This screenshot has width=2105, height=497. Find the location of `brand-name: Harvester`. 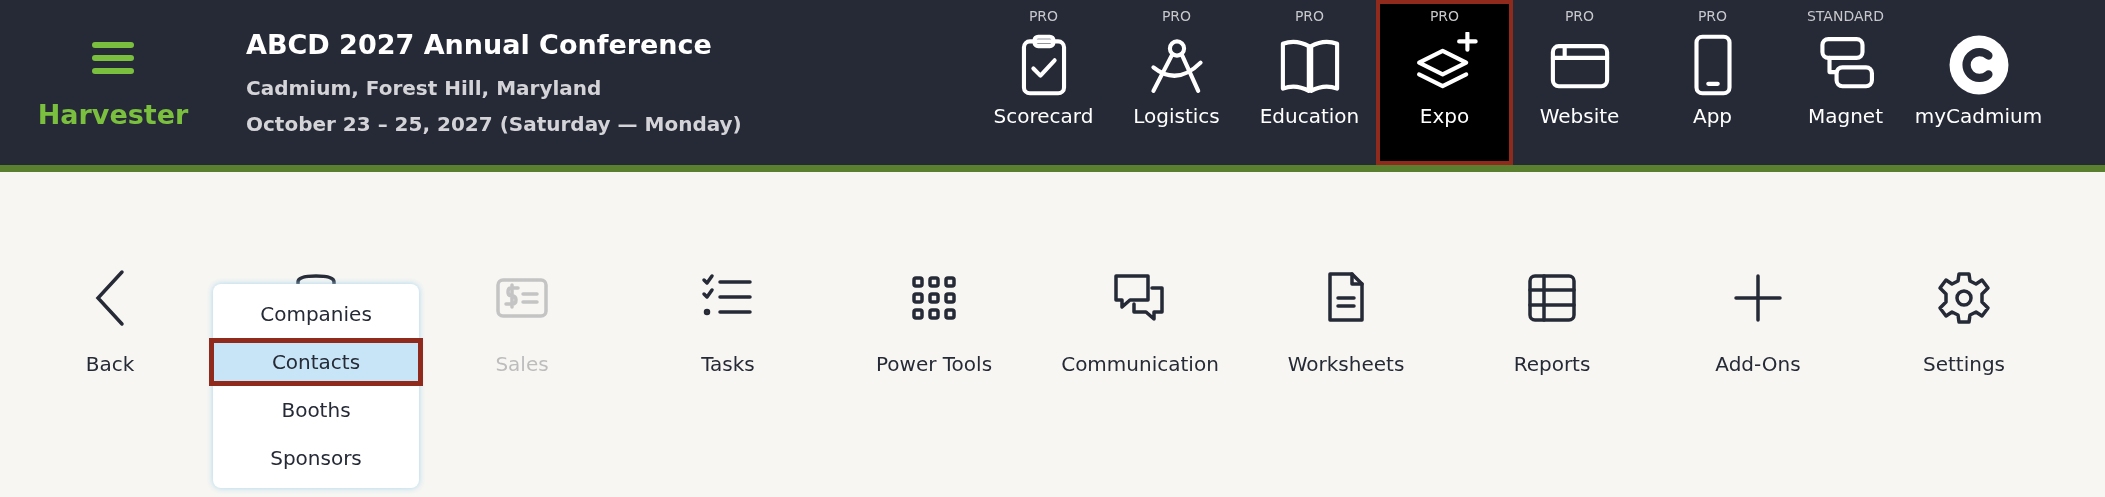

brand-name: Harvester is located at coordinates (113, 114).